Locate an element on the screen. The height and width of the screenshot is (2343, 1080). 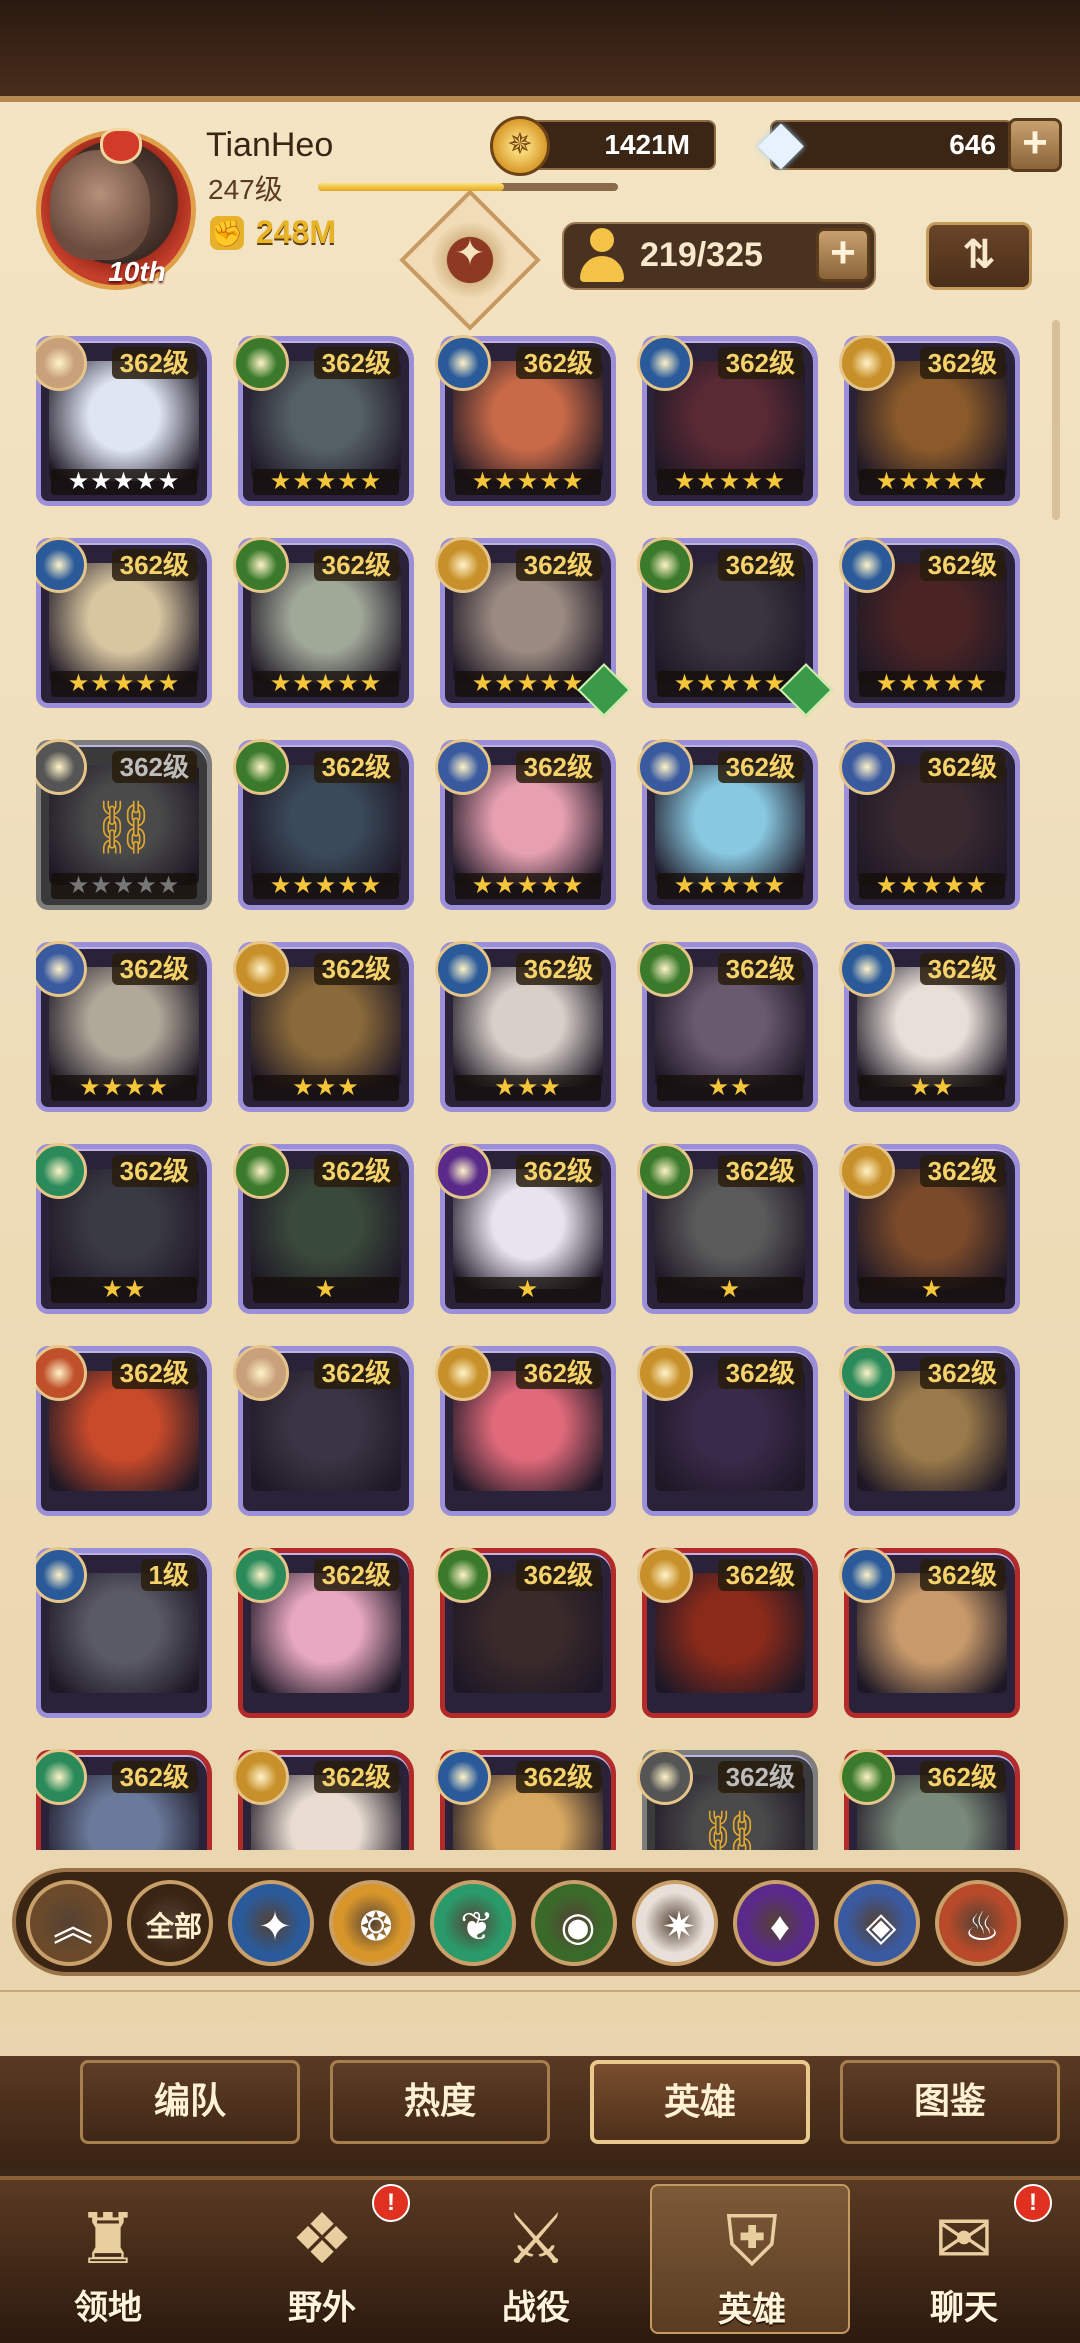
nav-territory: ♜ 领地 is located at coordinates (108, 2259).